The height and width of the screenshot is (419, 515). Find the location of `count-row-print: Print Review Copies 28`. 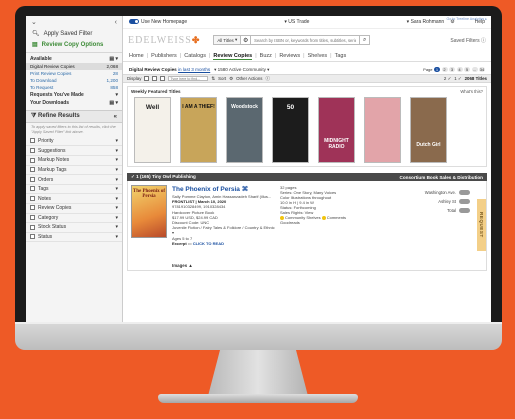

count-row-print: Print Review Copies 28 is located at coordinates (74, 73).